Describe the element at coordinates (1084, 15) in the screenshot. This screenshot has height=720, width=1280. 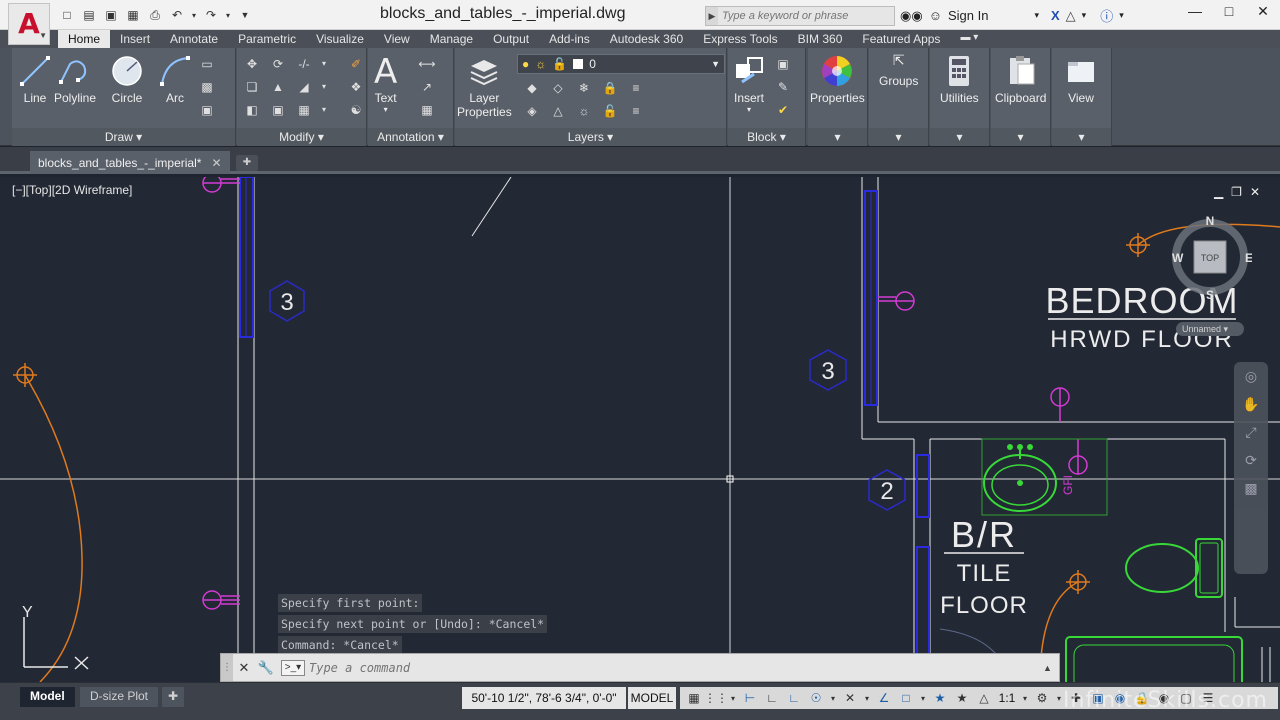
I see `a360-dropdown-icon: ▾` at that location.